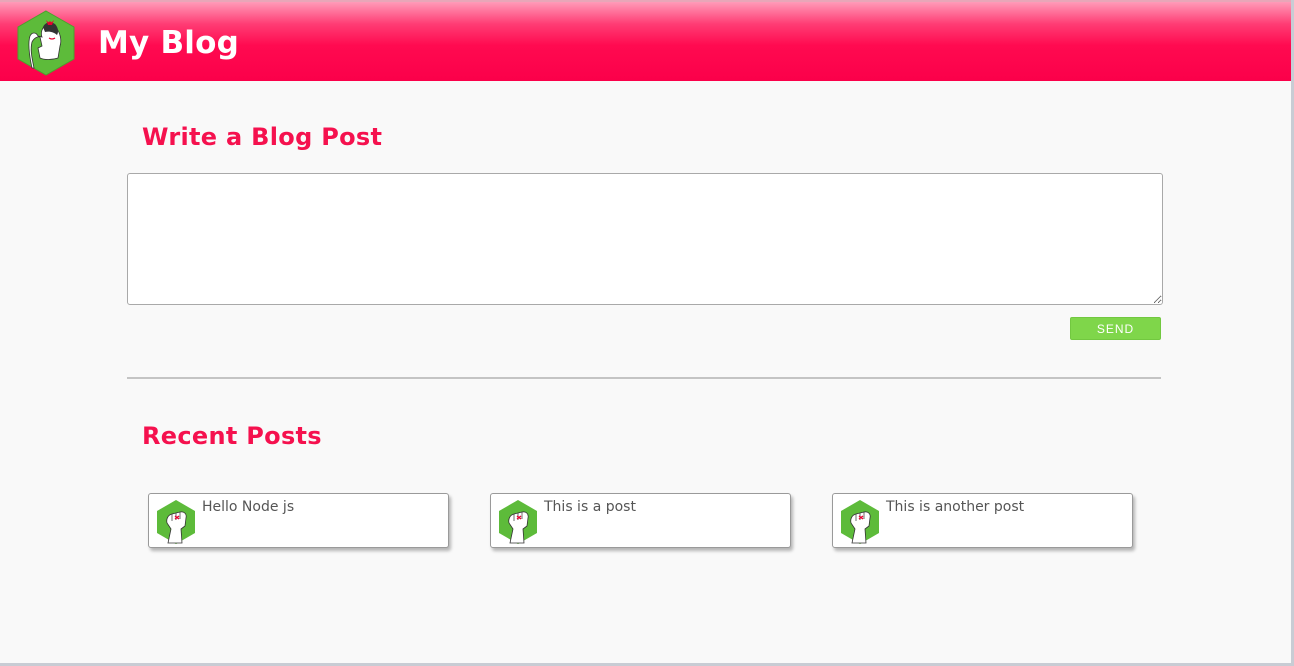  Describe the element at coordinates (168, 43) in the screenshot. I see `site-title: My Blog` at that location.